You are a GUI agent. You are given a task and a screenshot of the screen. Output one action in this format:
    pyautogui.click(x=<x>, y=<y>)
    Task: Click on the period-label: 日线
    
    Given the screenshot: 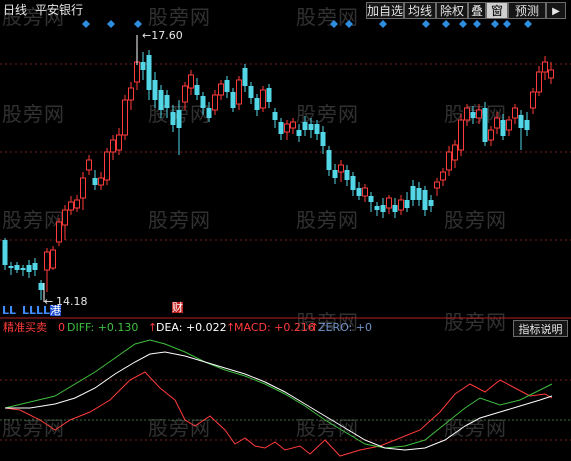 What is the action you would take?
    pyautogui.click(x=15, y=10)
    